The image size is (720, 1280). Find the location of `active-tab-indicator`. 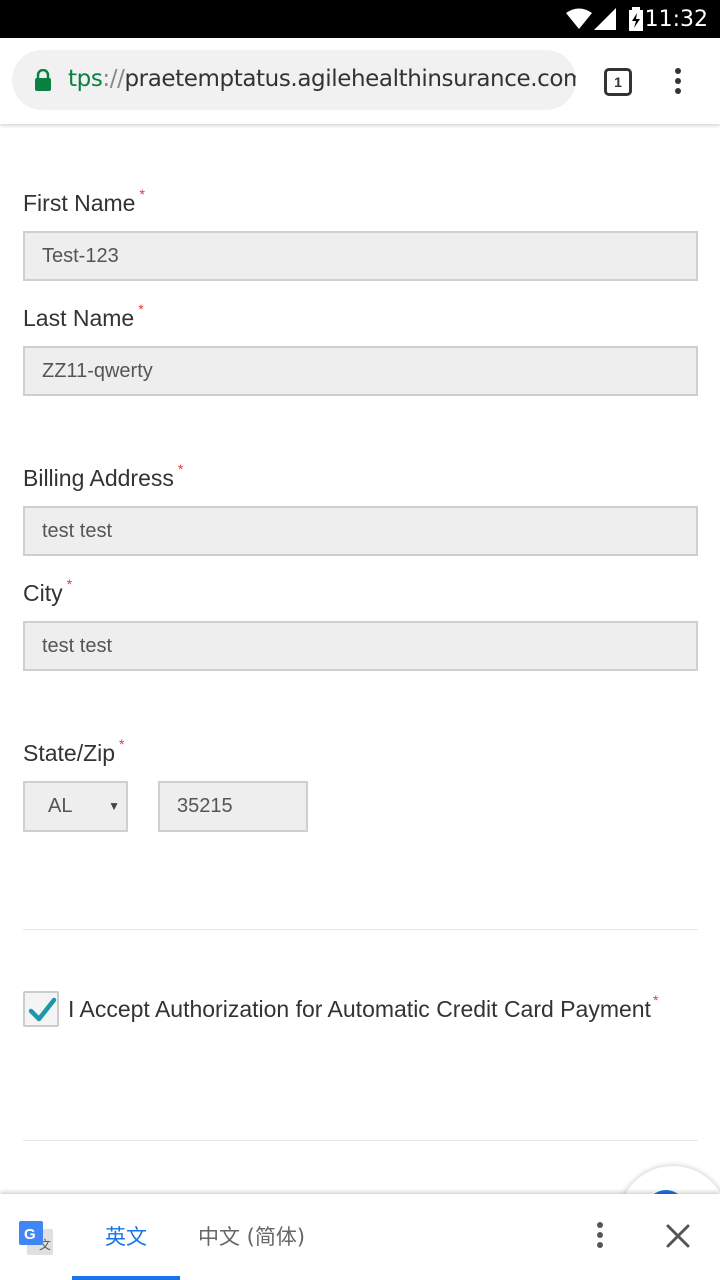

active-tab-indicator is located at coordinates (126, 1278).